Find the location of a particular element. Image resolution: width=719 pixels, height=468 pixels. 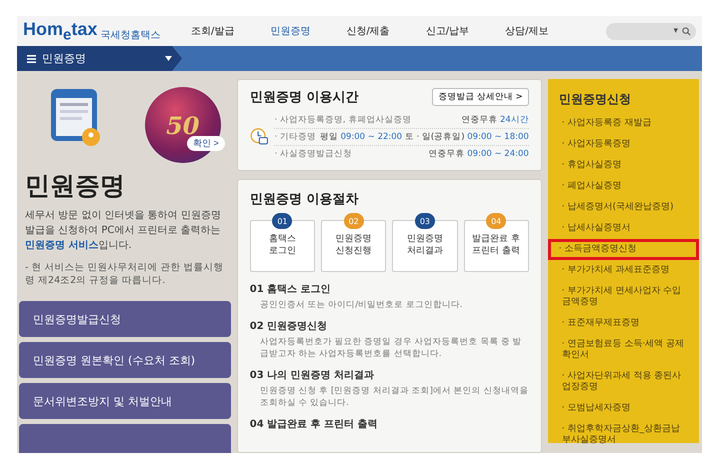

step-heading: 04 발급완료 후 프린터 출력 is located at coordinates (314, 424).